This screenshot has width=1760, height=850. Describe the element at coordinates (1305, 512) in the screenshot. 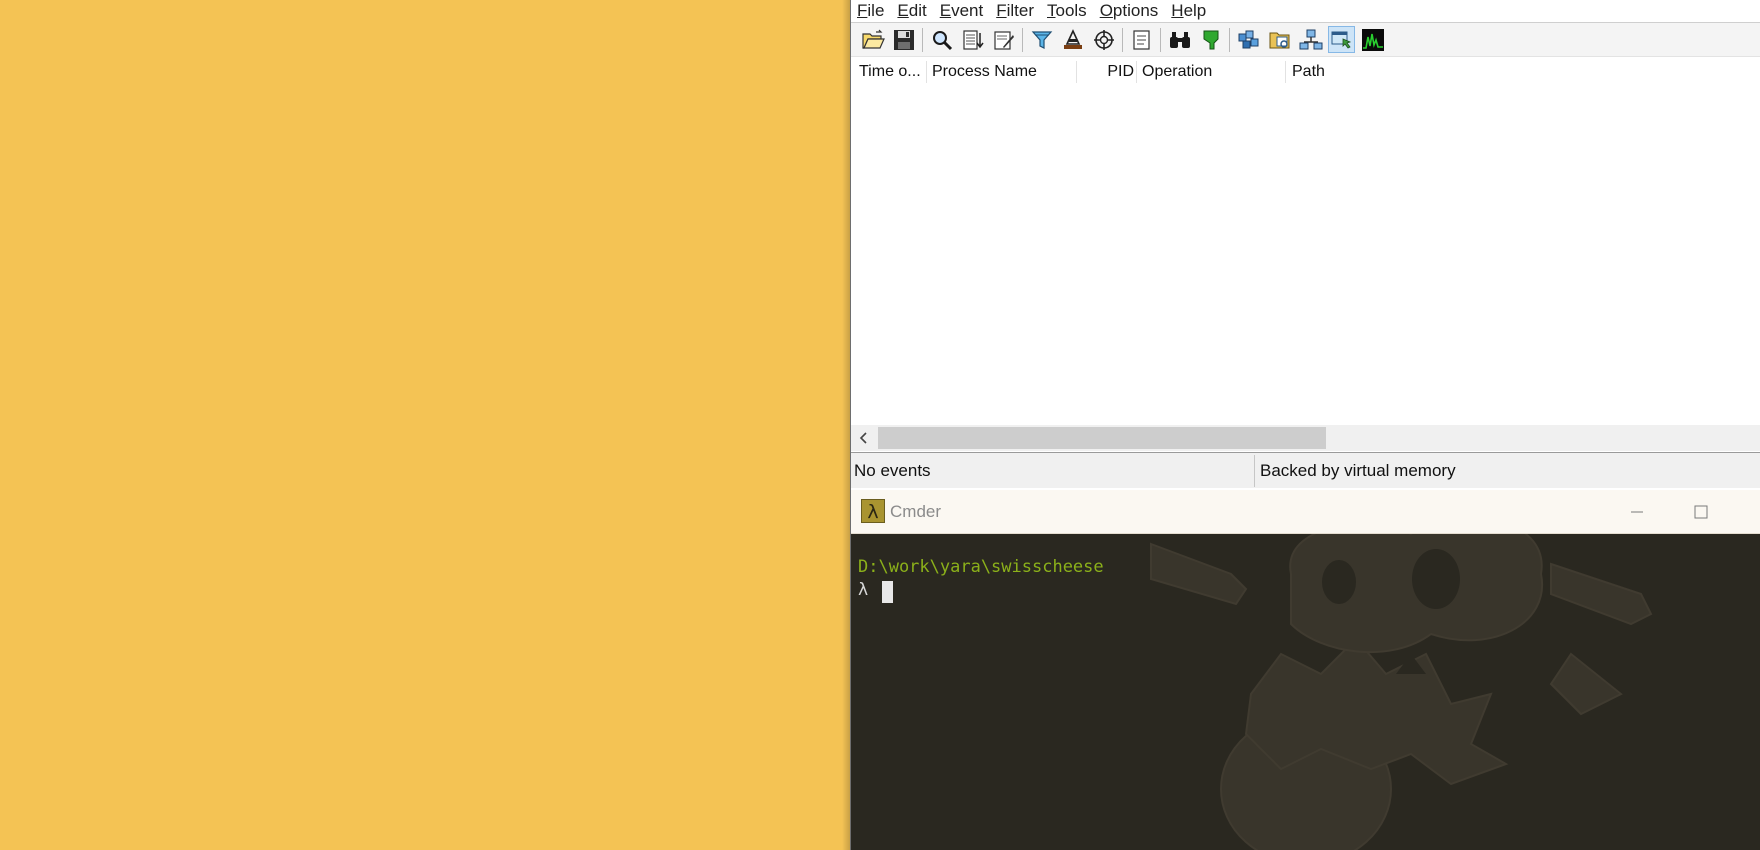

I see `cmder-title-bar: λ Cmder` at that location.